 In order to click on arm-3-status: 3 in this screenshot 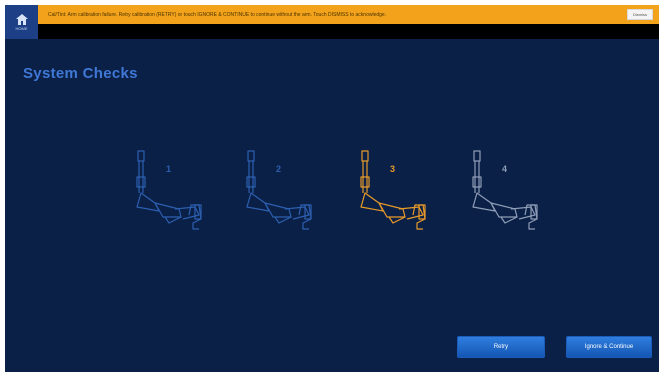, I will do `click(398, 197)`.